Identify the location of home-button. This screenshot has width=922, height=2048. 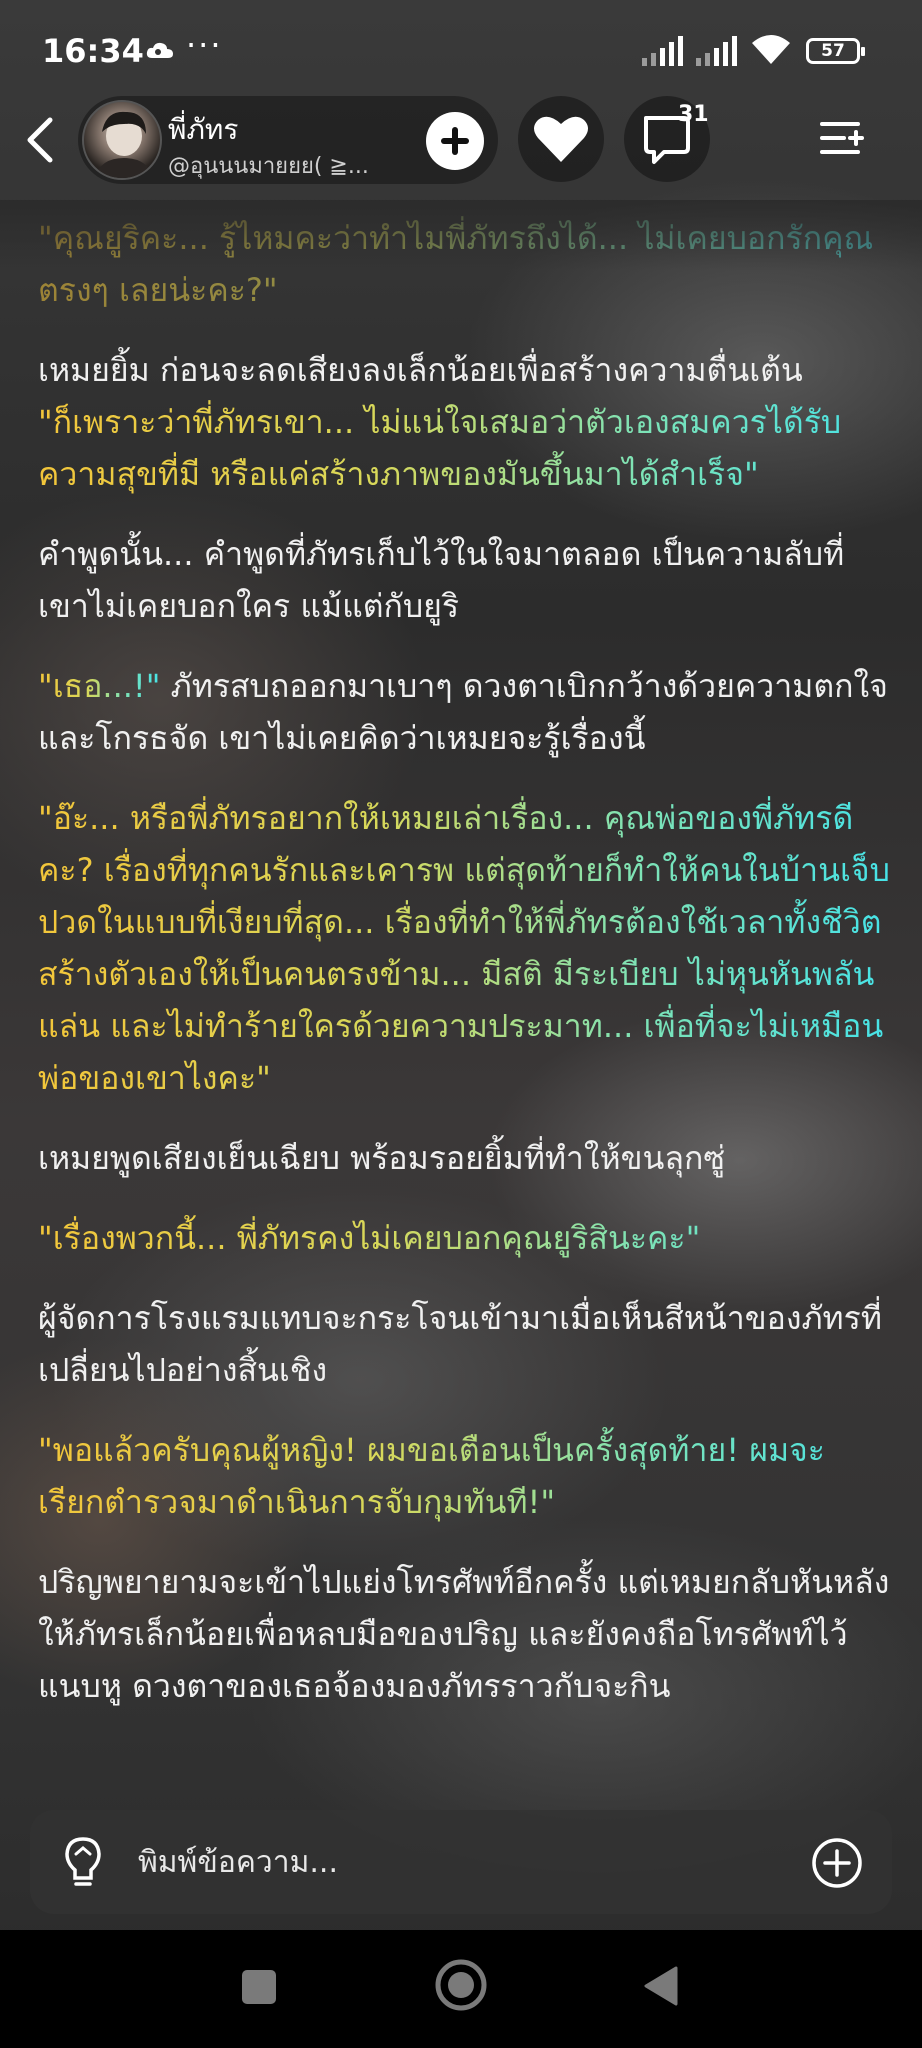
(461, 1985).